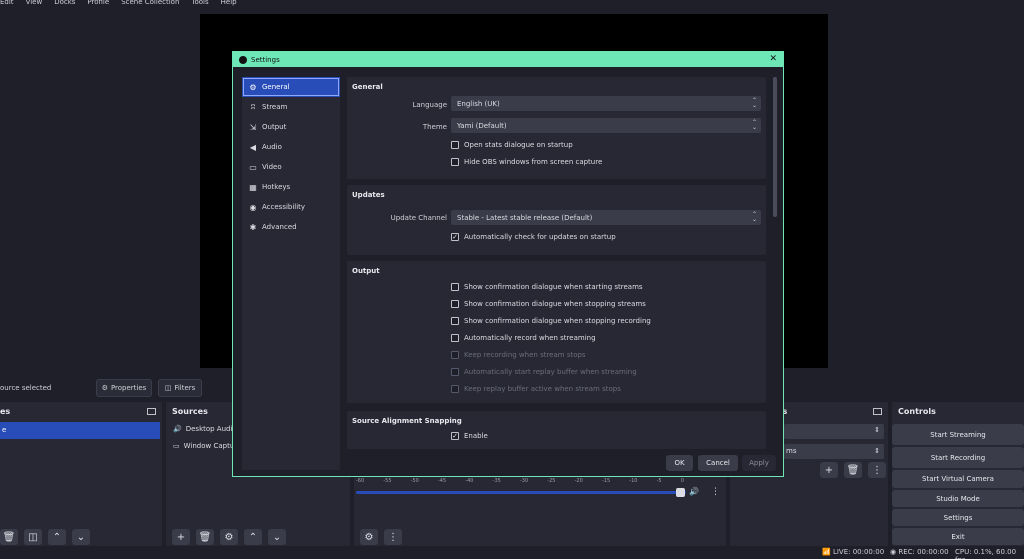 Image resolution: width=1024 pixels, height=559 pixels. What do you see at coordinates (469, 436) in the screenshot?
I see `snapping-enable-checkbox-row: ✓ Enable` at bounding box center [469, 436].